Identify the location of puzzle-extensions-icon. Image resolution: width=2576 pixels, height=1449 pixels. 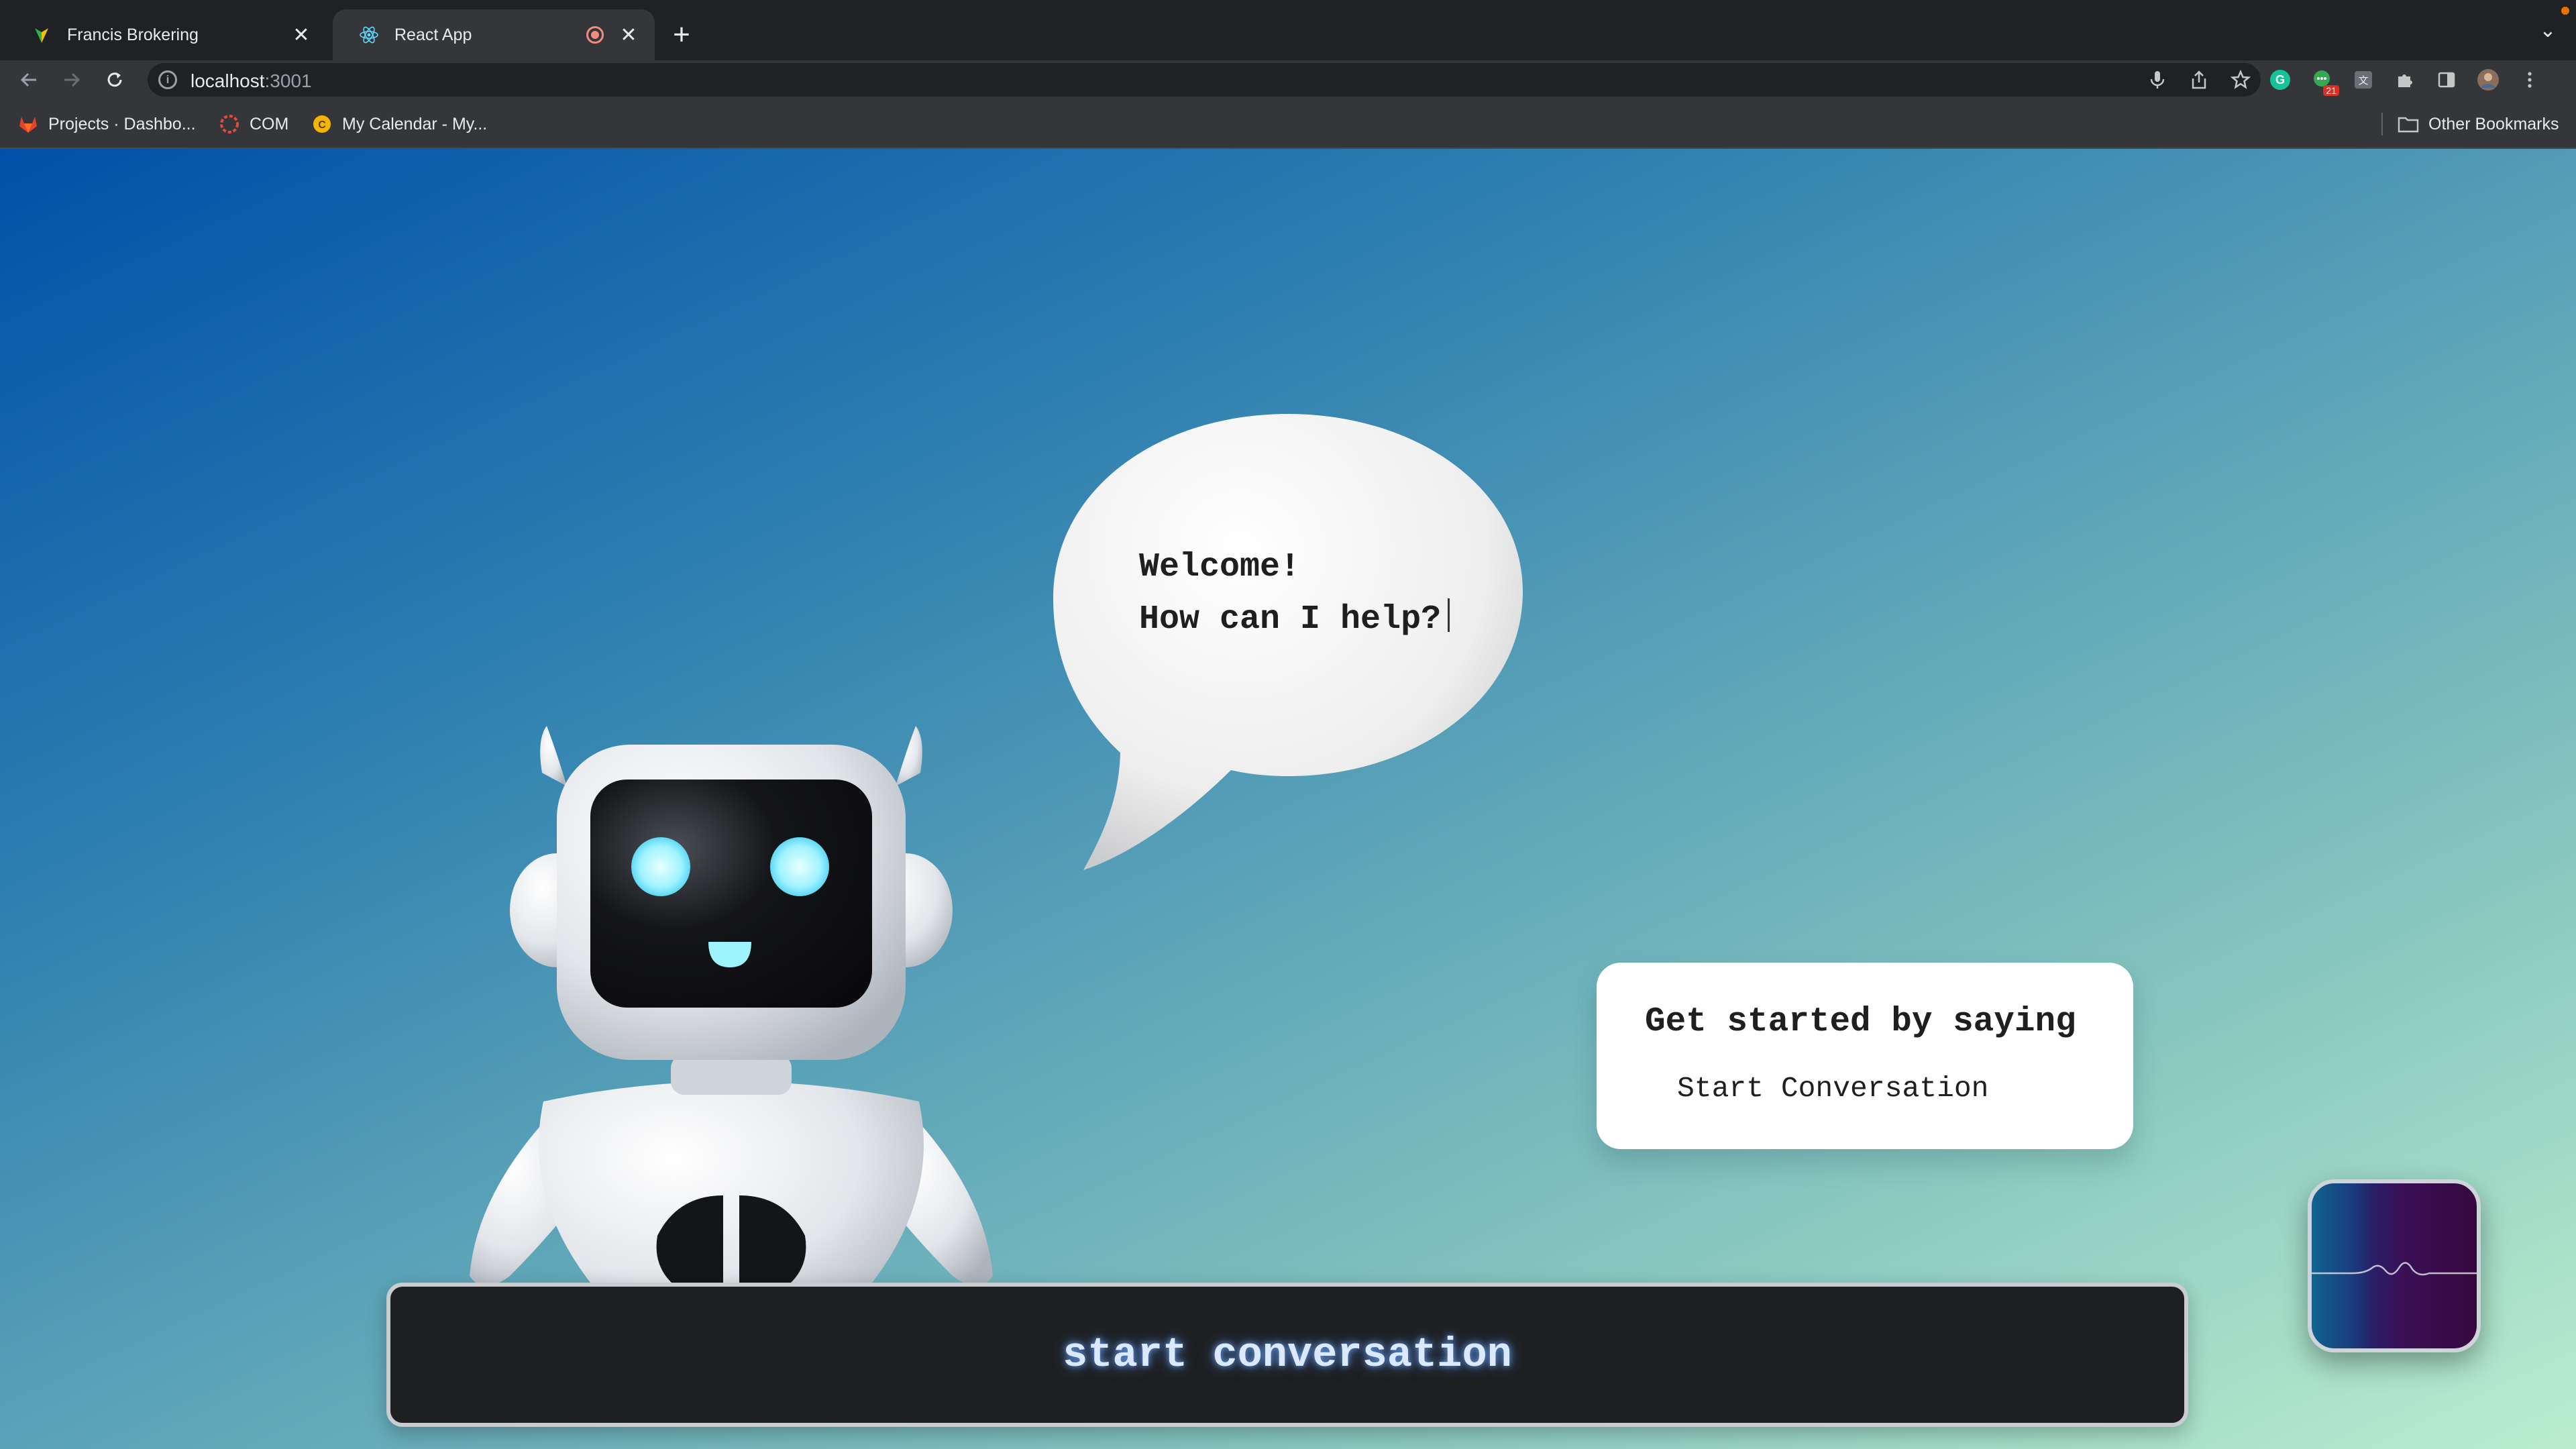
(2405, 80).